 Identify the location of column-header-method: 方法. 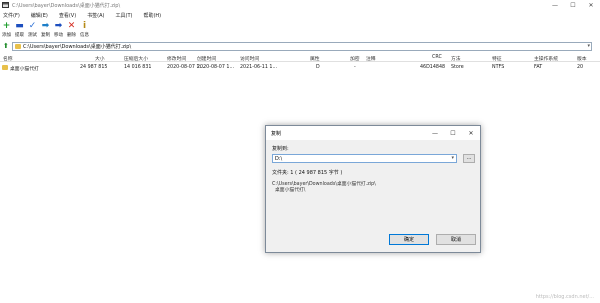
(456, 58).